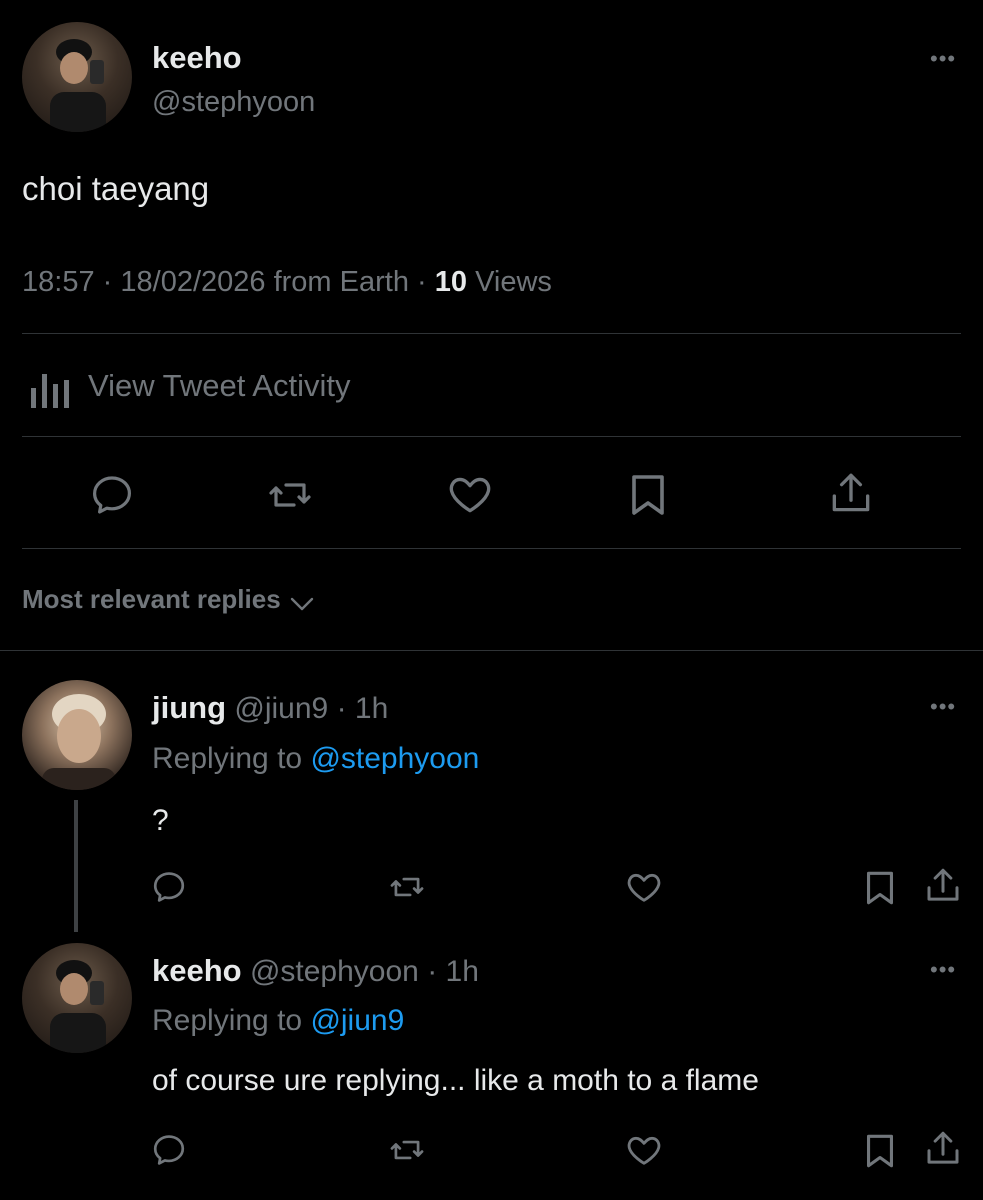 This screenshot has width=983, height=1200. I want to click on reply-header: keeho @stephyoon · 1h, so click(315, 971).